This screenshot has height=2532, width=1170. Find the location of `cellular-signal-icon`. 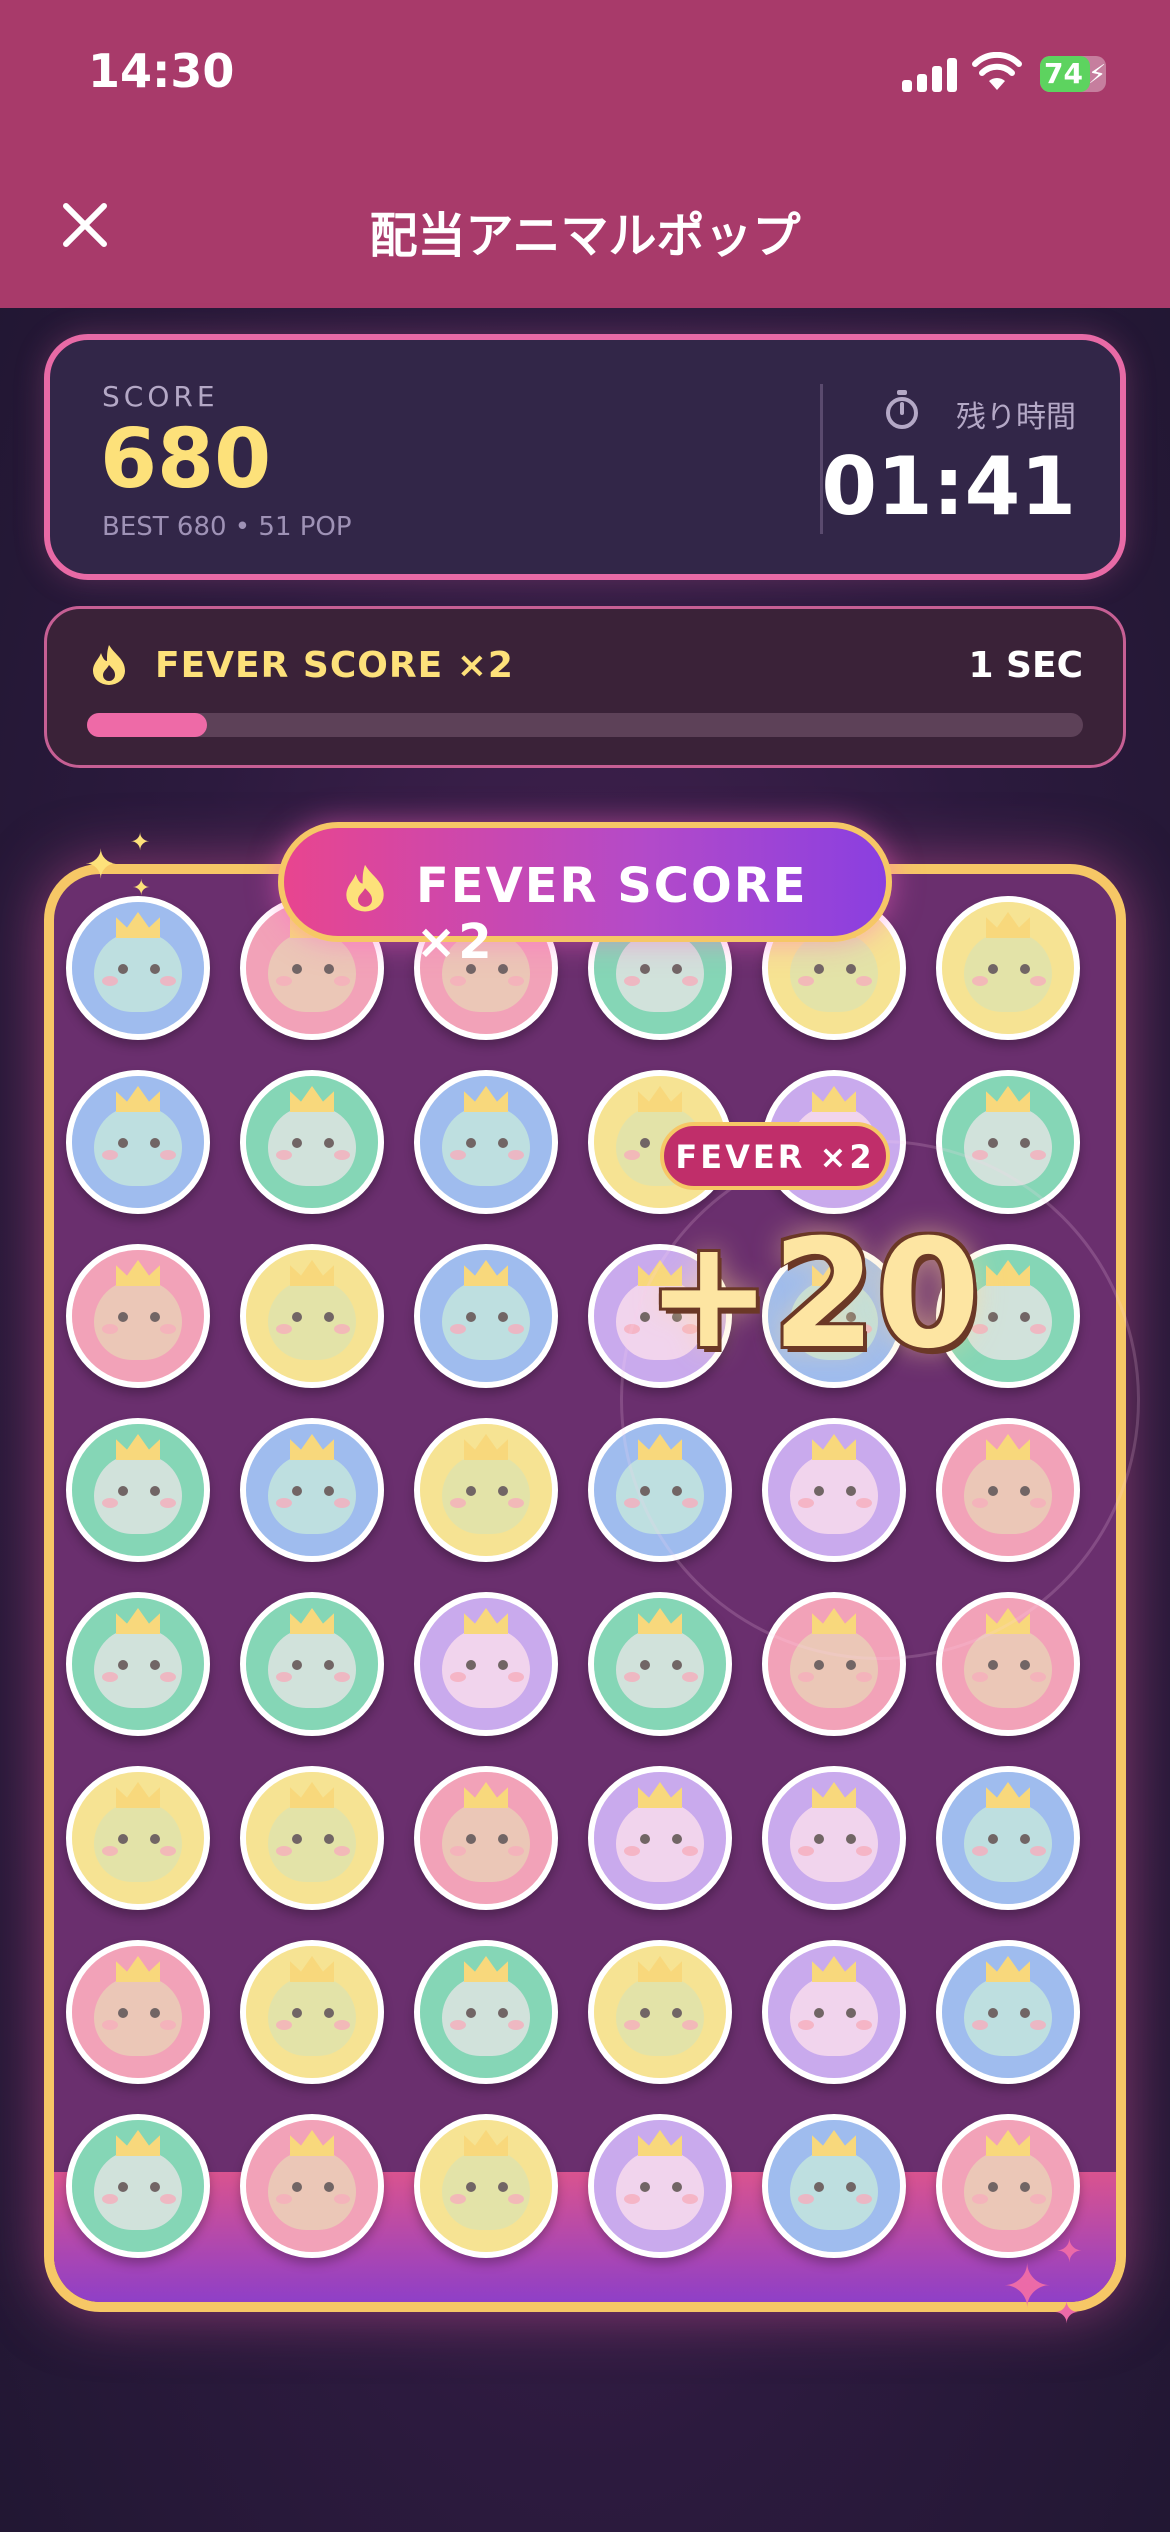

cellular-signal-icon is located at coordinates (930, 75).